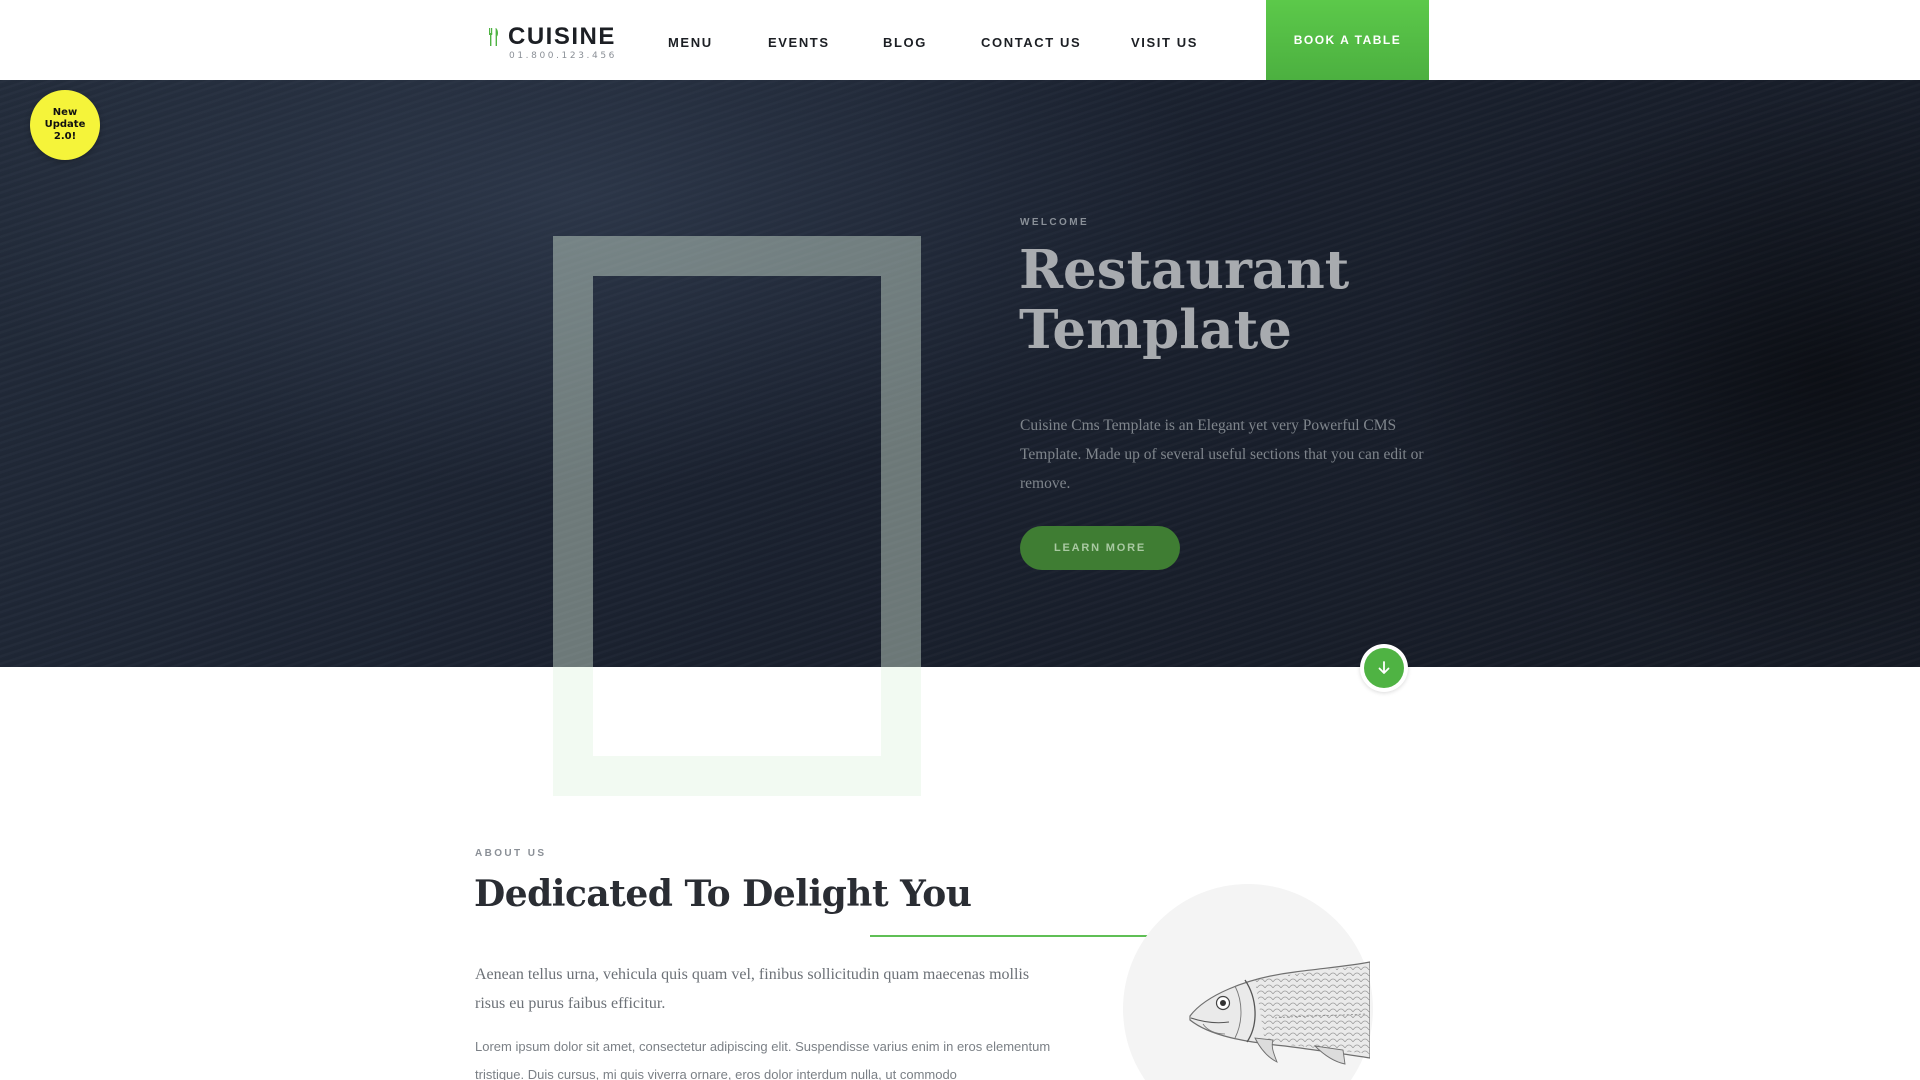  Describe the element at coordinates (494, 37) in the screenshot. I see `fork-knife-icon` at that location.